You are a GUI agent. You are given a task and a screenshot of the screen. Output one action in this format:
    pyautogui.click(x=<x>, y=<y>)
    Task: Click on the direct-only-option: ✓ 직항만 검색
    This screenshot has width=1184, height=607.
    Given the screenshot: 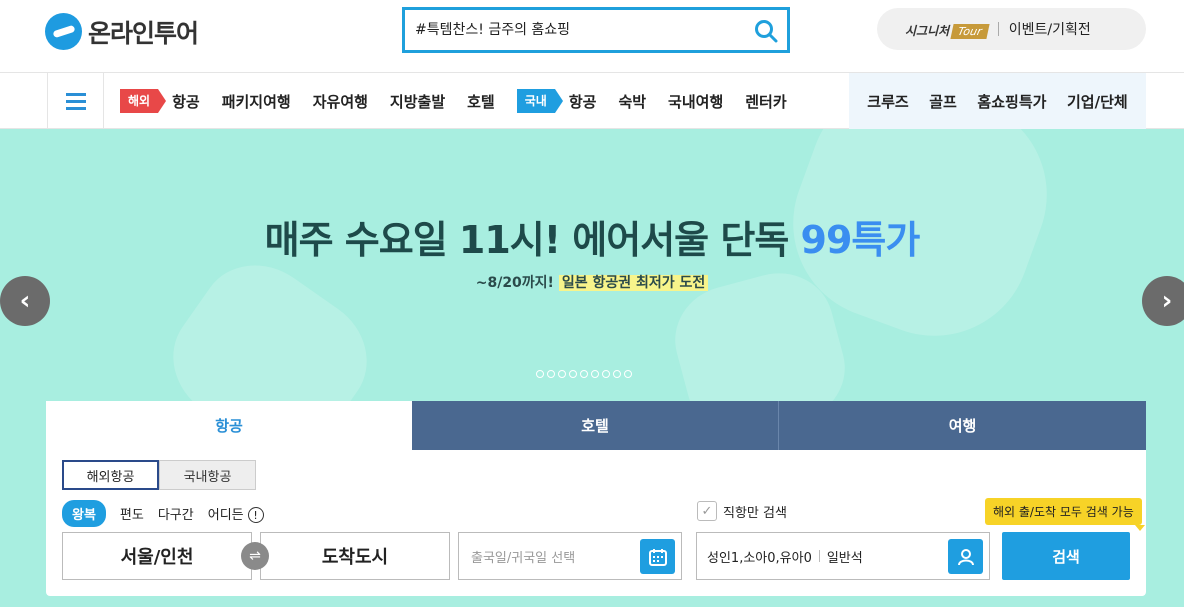 What is the action you would take?
    pyautogui.click(x=742, y=511)
    